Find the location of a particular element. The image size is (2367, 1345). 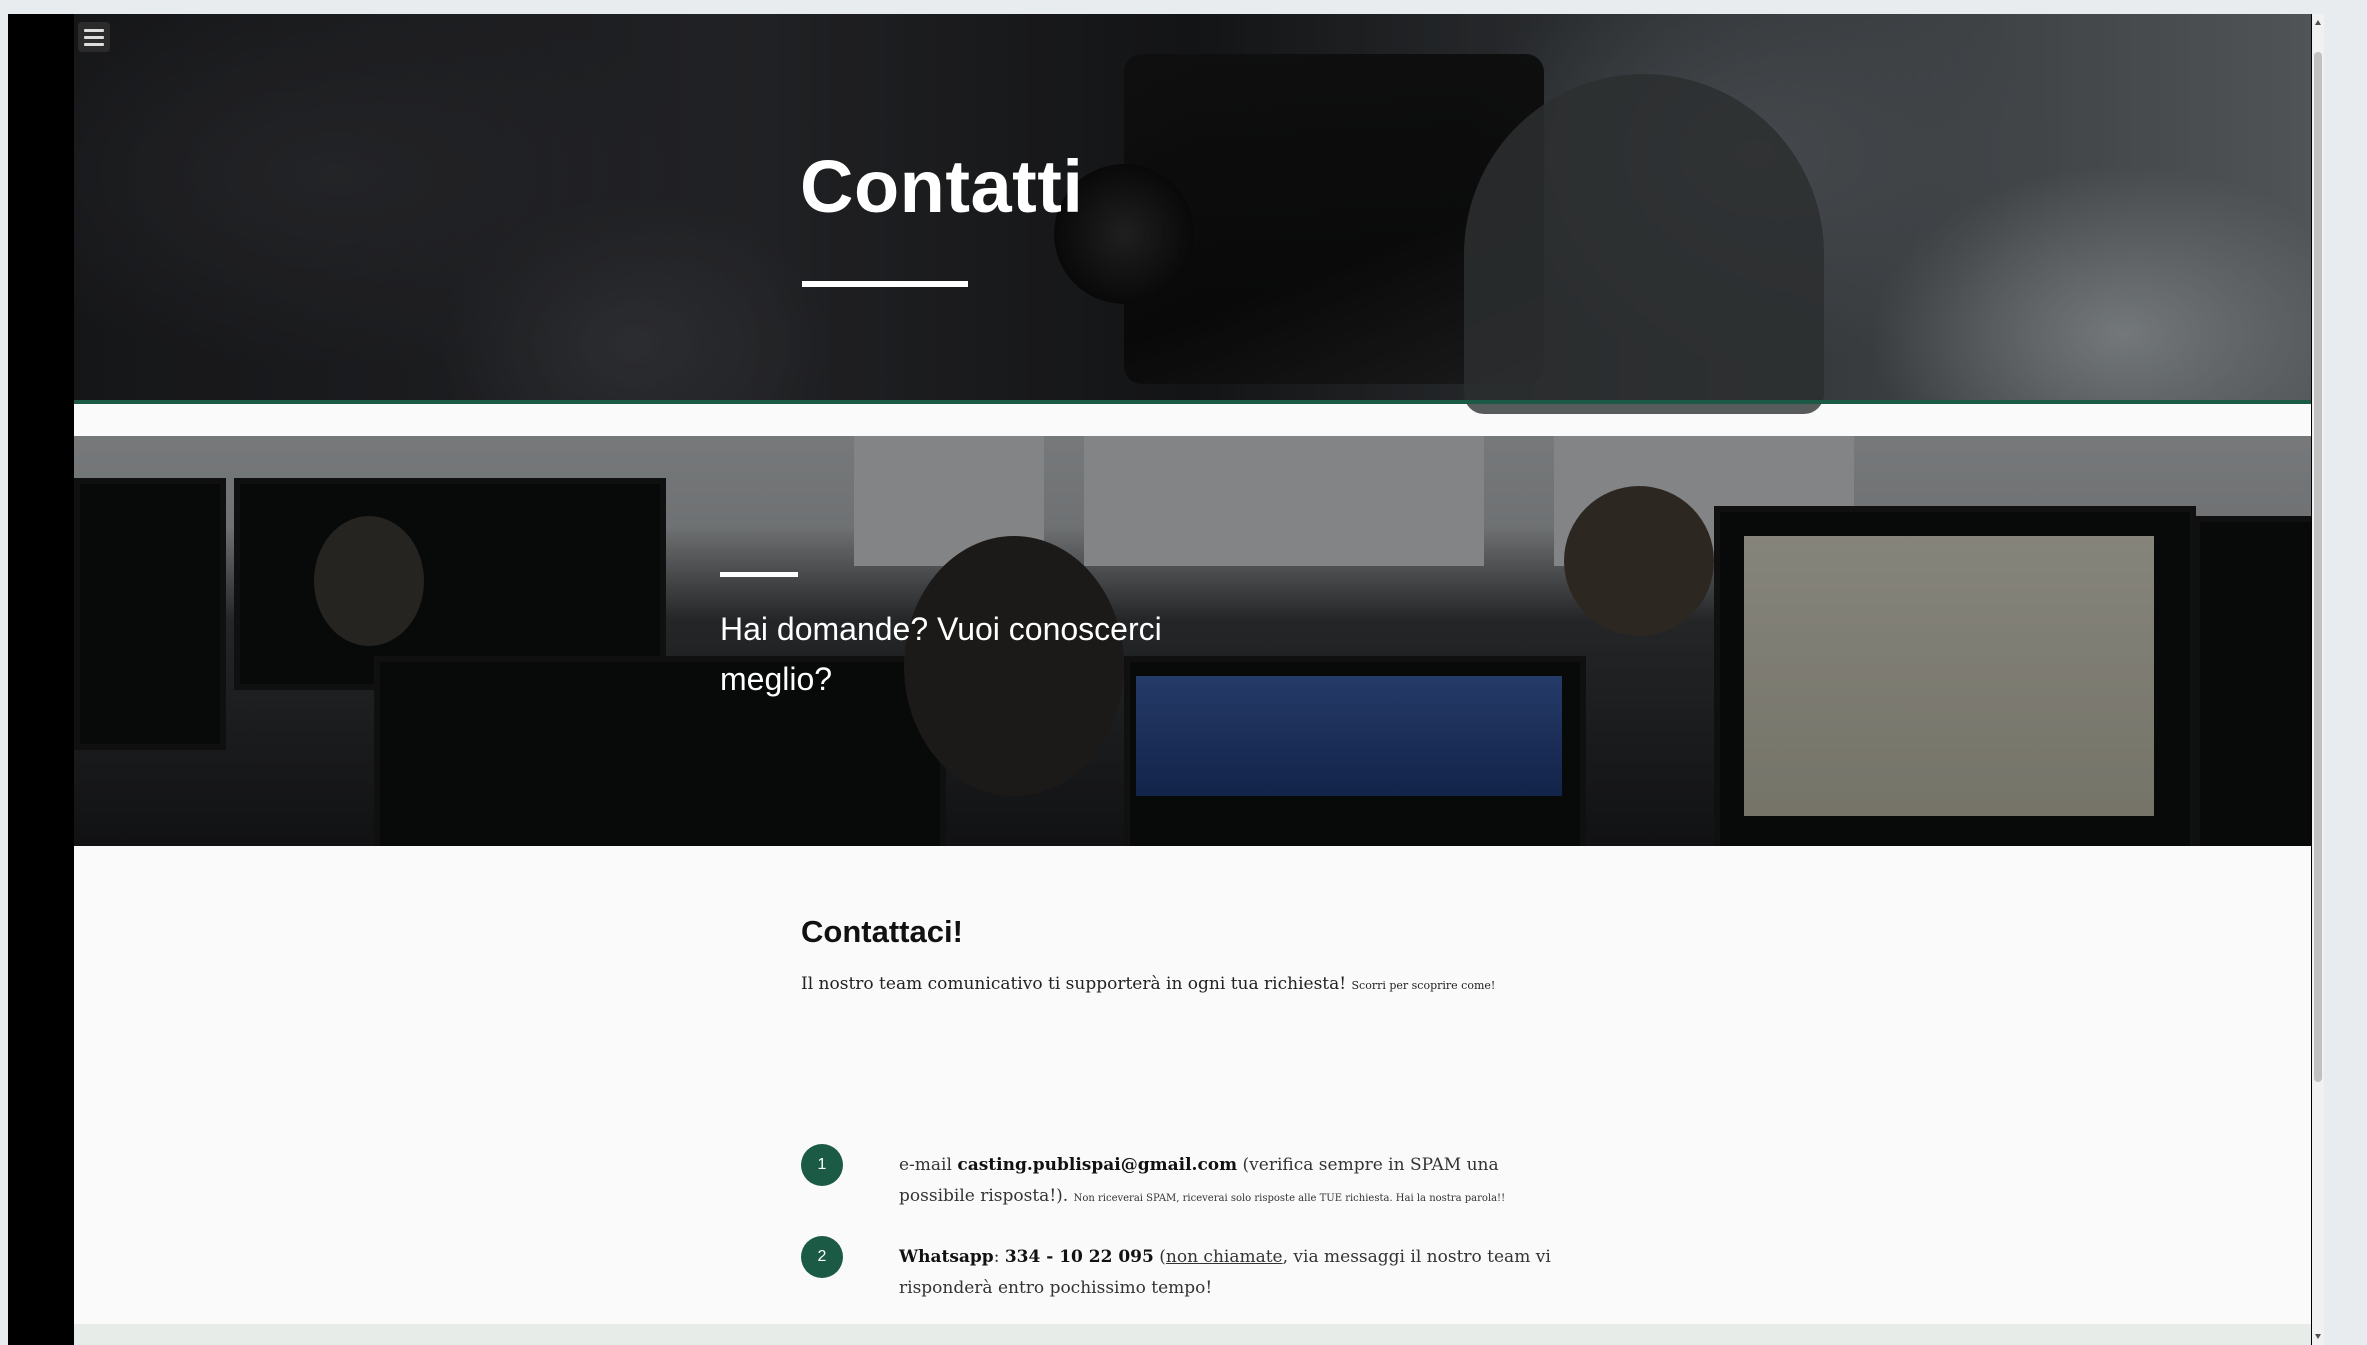

no-calls-note: non chiamate is located at coordinates (1224, 1257).